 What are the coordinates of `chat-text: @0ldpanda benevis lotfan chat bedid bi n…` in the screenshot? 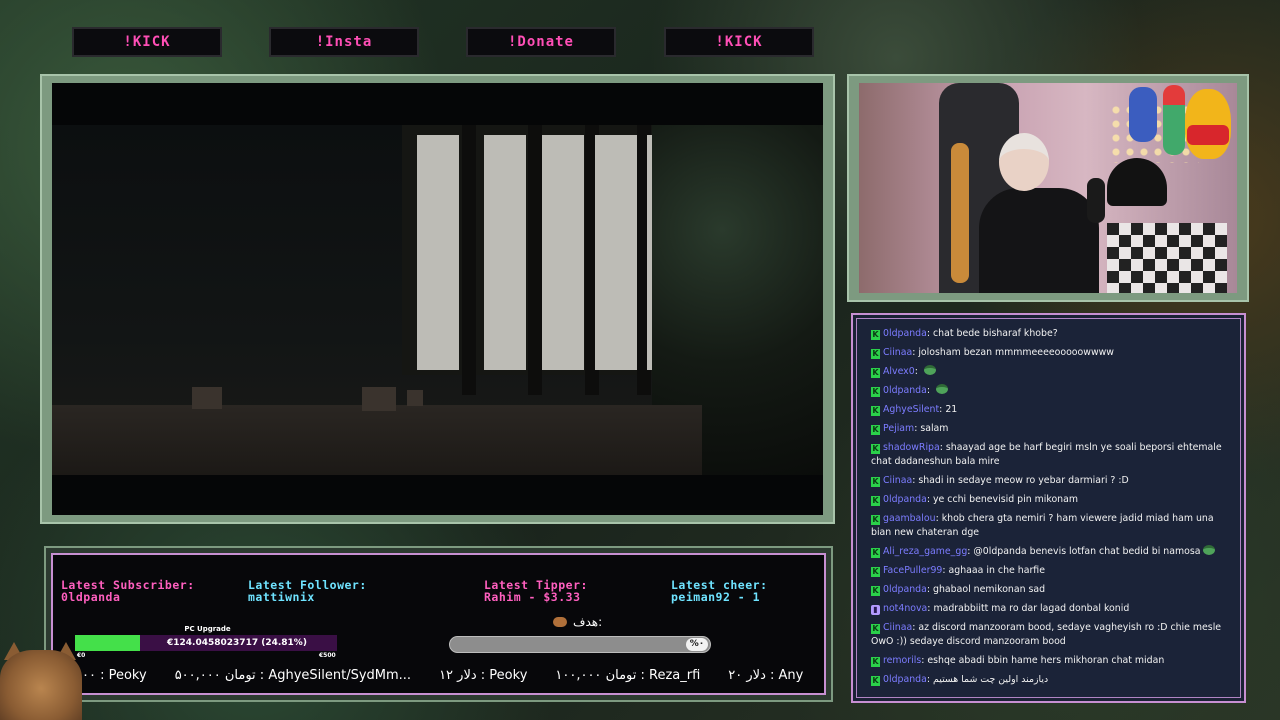 It's located at (1087, 551).